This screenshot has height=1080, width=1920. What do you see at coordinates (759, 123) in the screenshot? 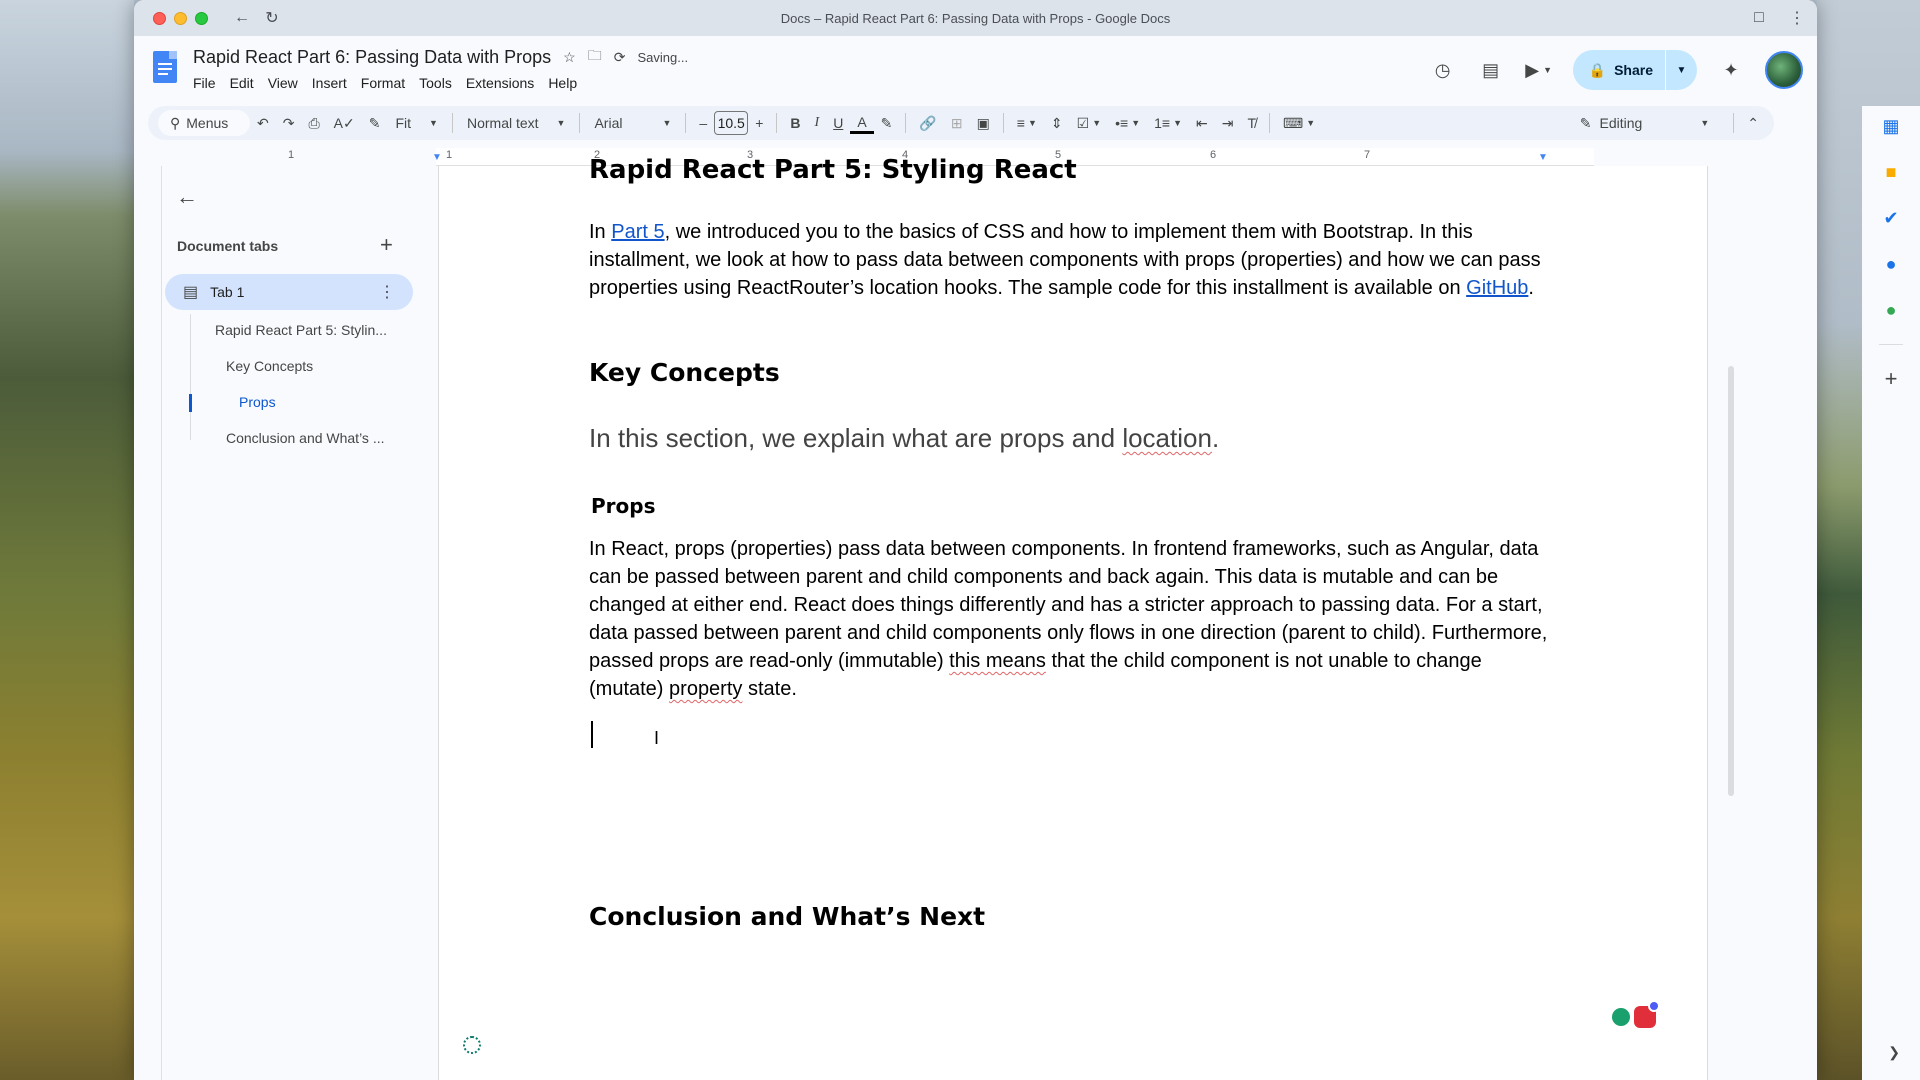
I see `increase-font-size-icon: +` at bounding box center [759, 123].